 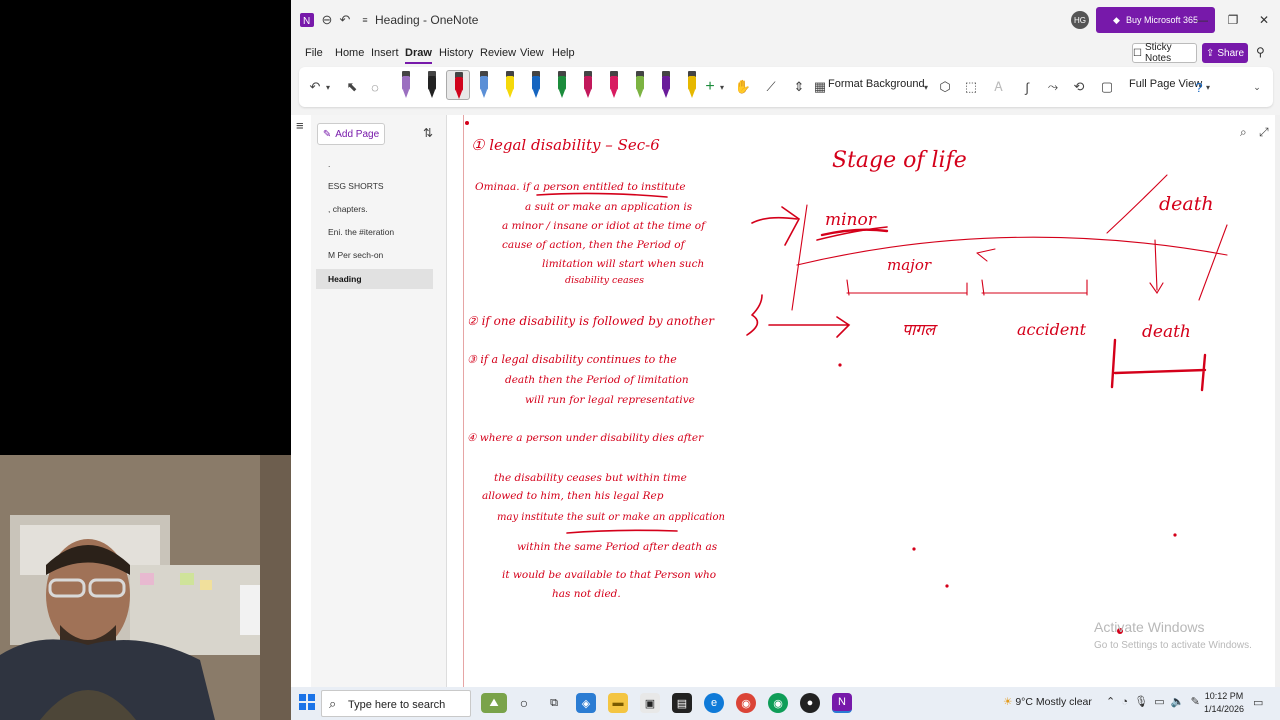 I want to click on recorder-icon: ●, so click(x=810, y=703).